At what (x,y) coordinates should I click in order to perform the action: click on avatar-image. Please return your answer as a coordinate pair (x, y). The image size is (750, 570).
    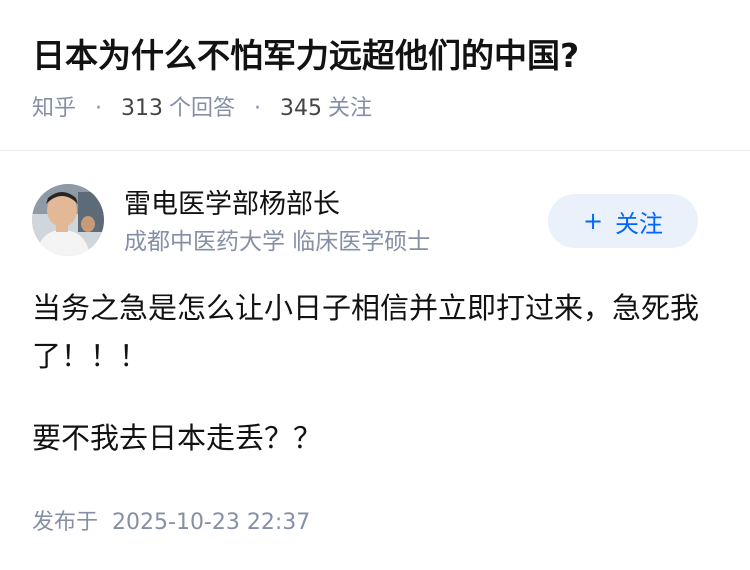
    Looking at the image, I should click on (68, 220).